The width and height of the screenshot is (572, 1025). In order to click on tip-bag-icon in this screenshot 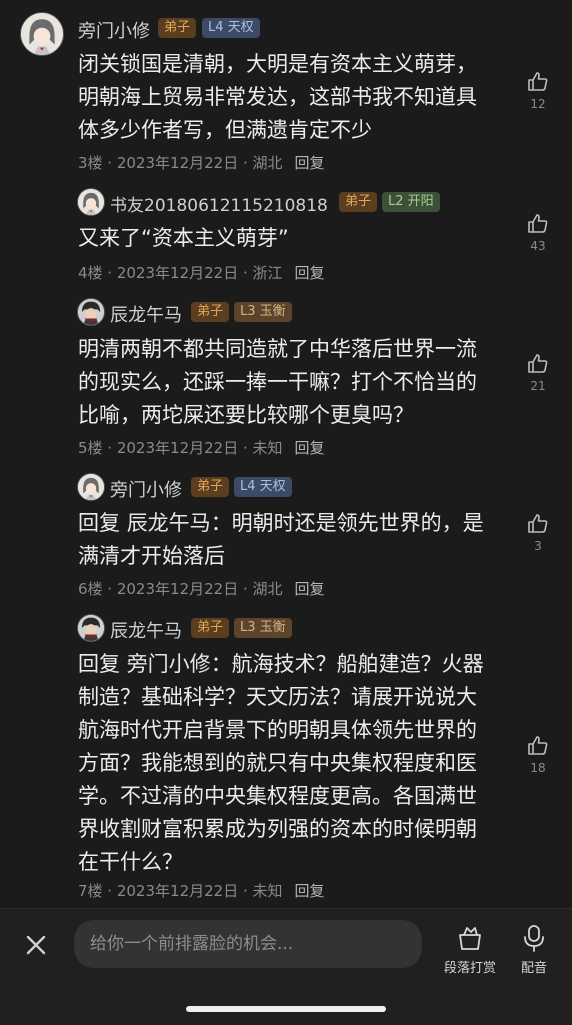, I will do `click(470, 938)`.